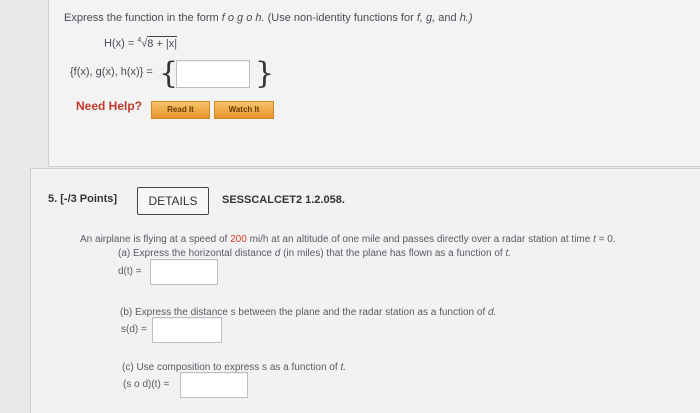 The height and width of the screenshot is (413, 700). I want to click on question-code: SESSCALCET2 1.2.058., so click(283, 200).